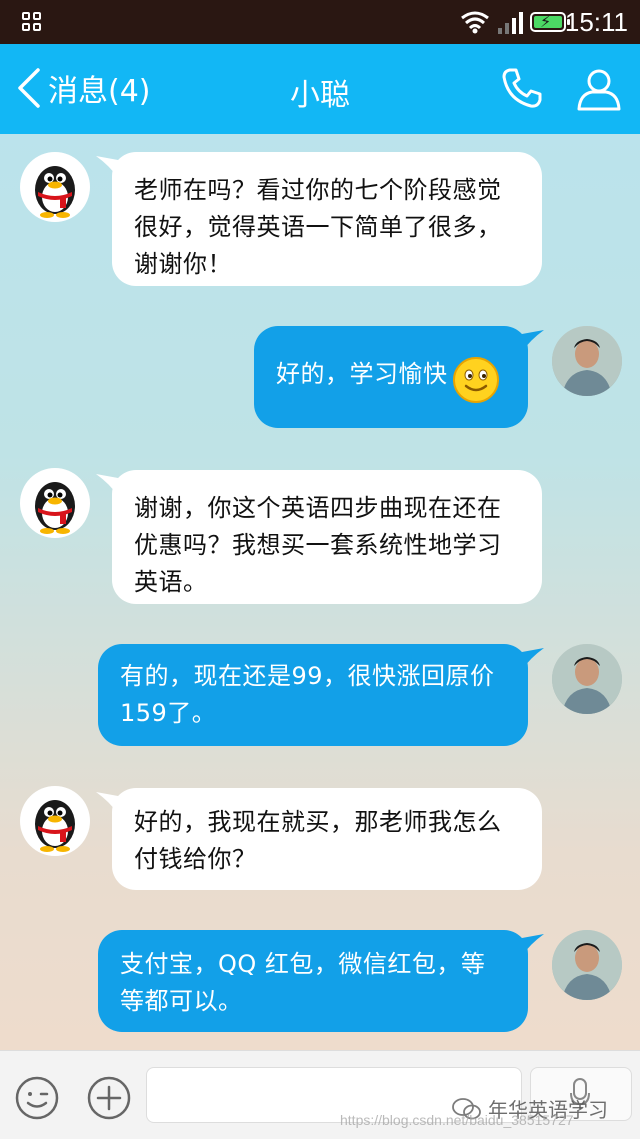 The image size is (640, 1139). What do you see at coordinates (362, 374) in the screenshot?
I see `message-text: 好的，学习愉快` at bounding box center [362, 374].